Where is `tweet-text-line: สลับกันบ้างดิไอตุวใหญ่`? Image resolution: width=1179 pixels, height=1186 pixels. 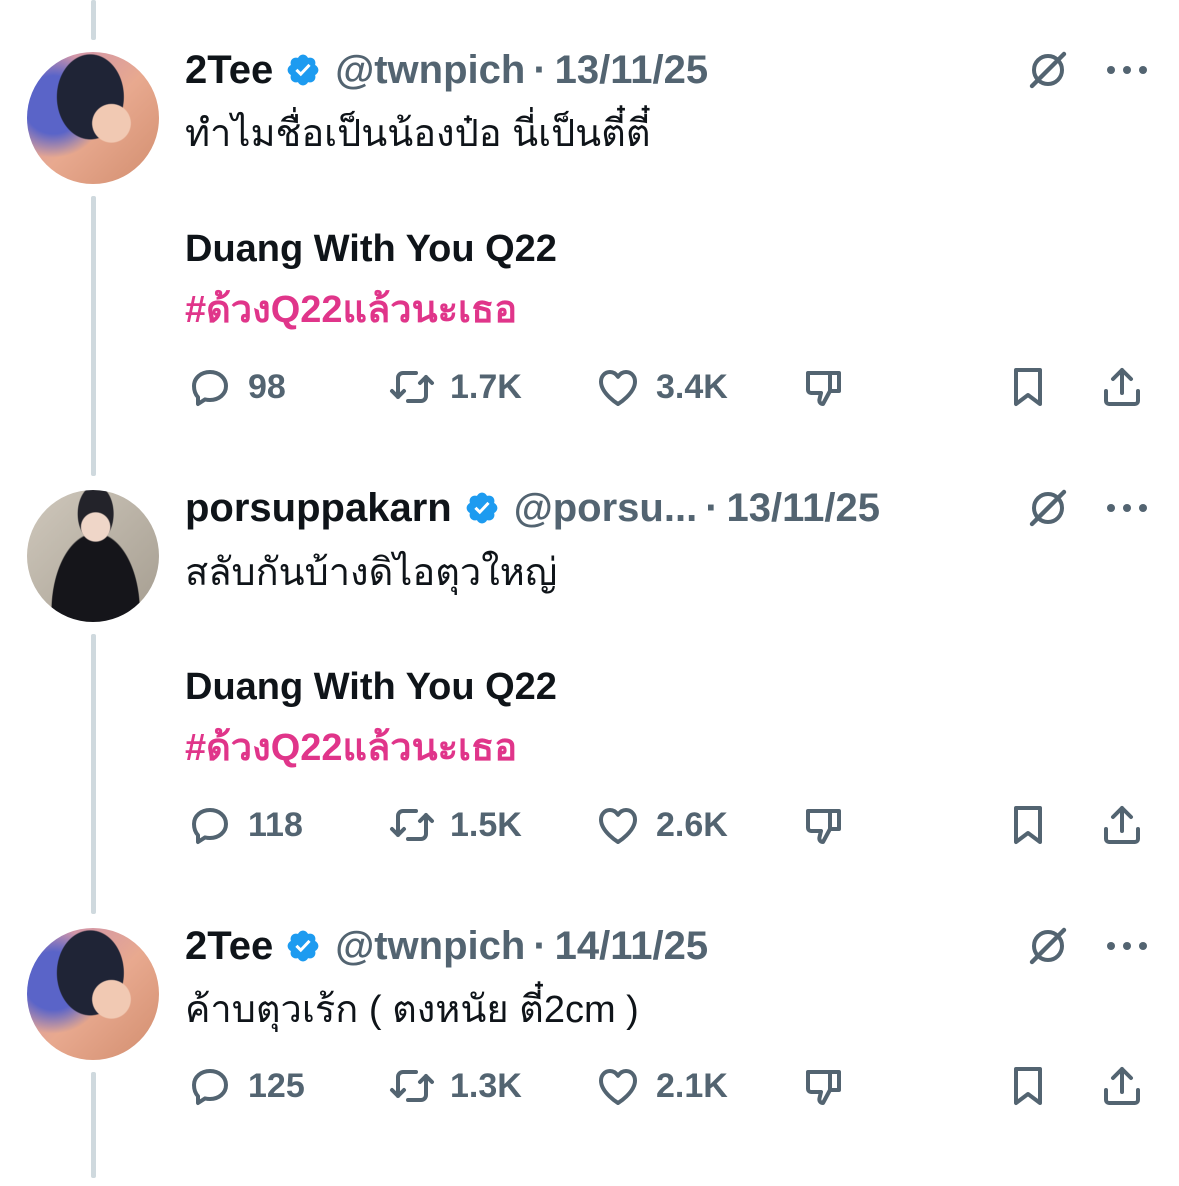
tweet-text-line: สลับกันบ้างดิไอตุวใหญ่ is located at coordinates (371, 573).